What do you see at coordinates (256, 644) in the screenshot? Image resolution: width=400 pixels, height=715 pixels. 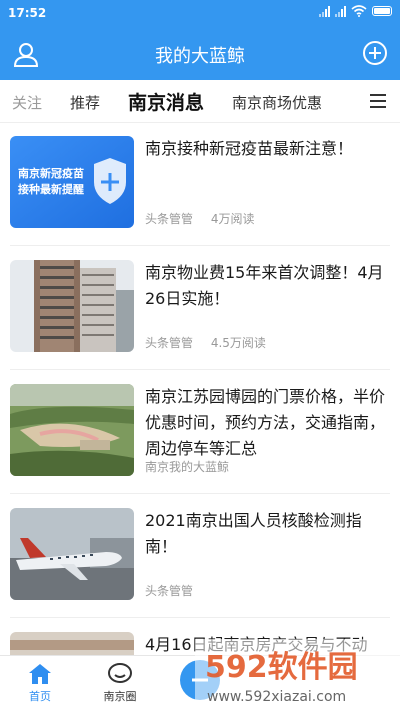 I see `news-title: 4月16日起南京房产交易与不动` at bounding box center [256, 644].